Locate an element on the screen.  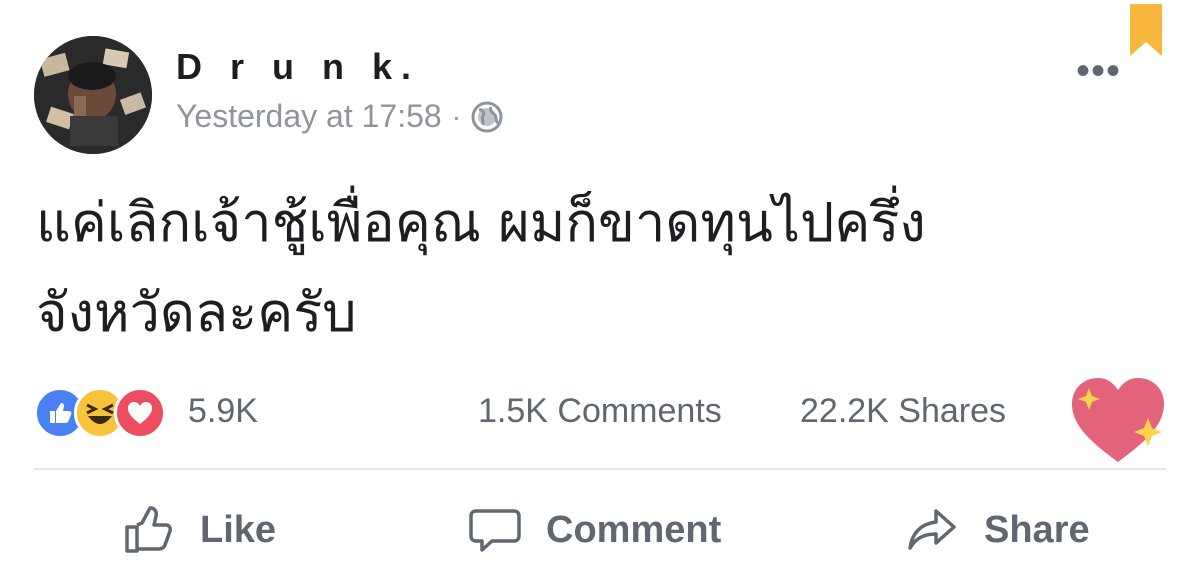
comment-label: Comment is located at coordinates (634, 529).